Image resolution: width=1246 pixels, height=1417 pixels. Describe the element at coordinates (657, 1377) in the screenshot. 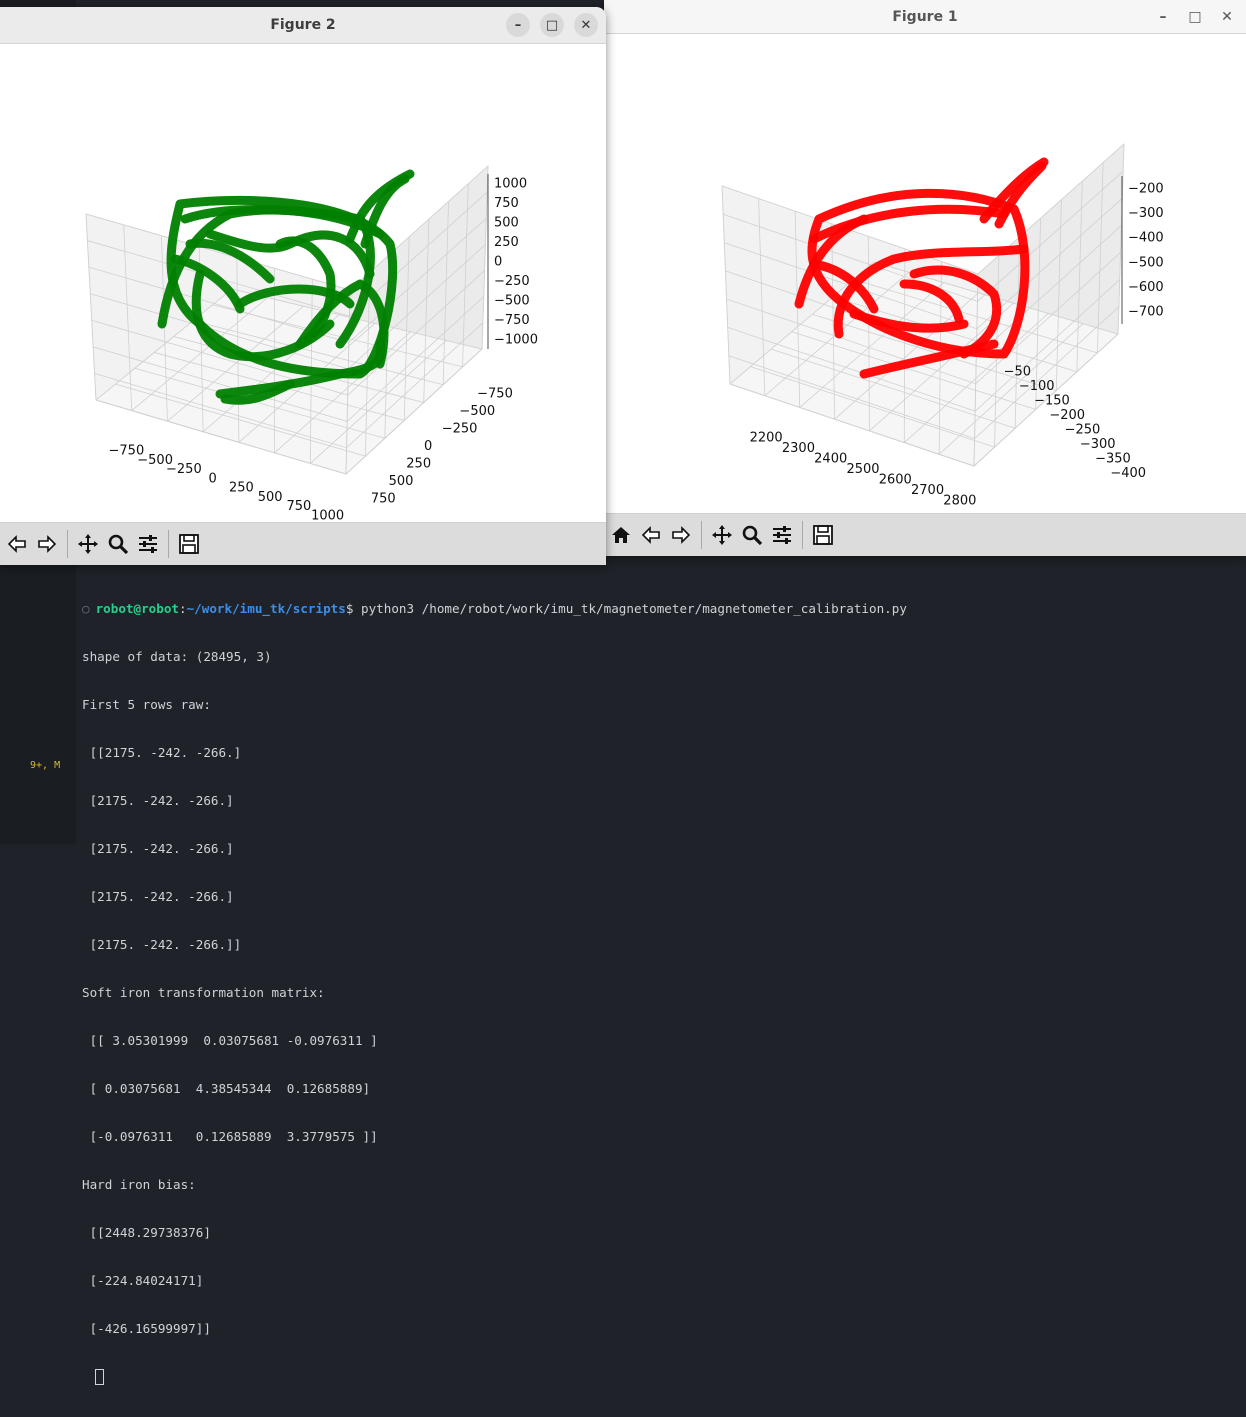

I see `terminal-cursor-line` at that location.